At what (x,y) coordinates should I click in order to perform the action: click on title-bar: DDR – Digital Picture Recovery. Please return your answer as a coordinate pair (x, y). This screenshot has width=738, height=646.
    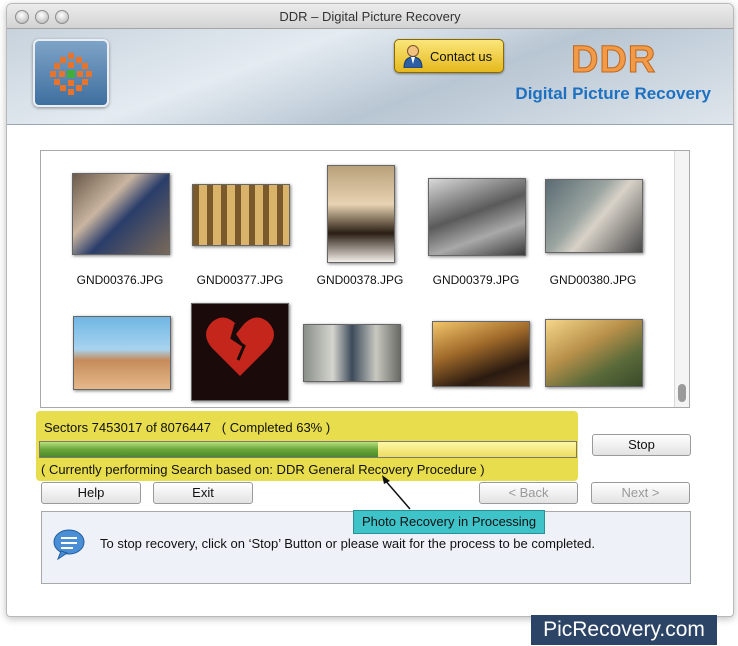
    Looking at the image, I should click on (370, 16).